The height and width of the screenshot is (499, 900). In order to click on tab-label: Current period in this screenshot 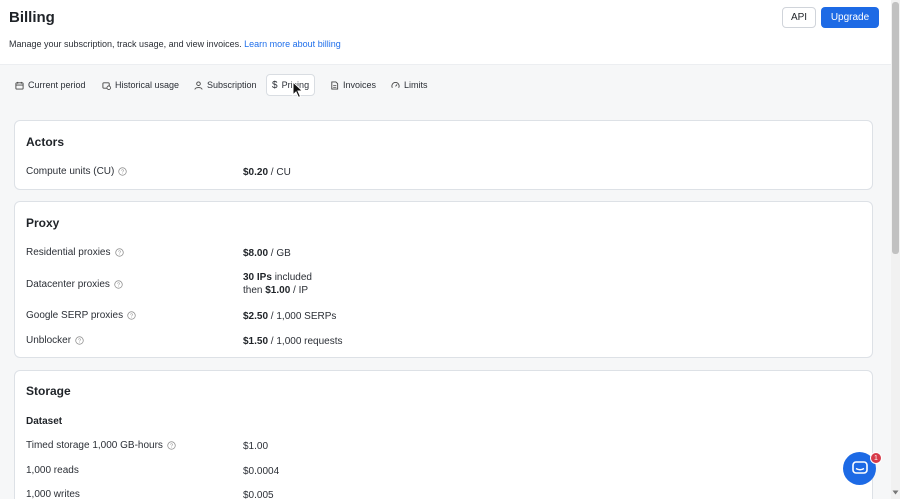, I will do `click(57, 85)`.